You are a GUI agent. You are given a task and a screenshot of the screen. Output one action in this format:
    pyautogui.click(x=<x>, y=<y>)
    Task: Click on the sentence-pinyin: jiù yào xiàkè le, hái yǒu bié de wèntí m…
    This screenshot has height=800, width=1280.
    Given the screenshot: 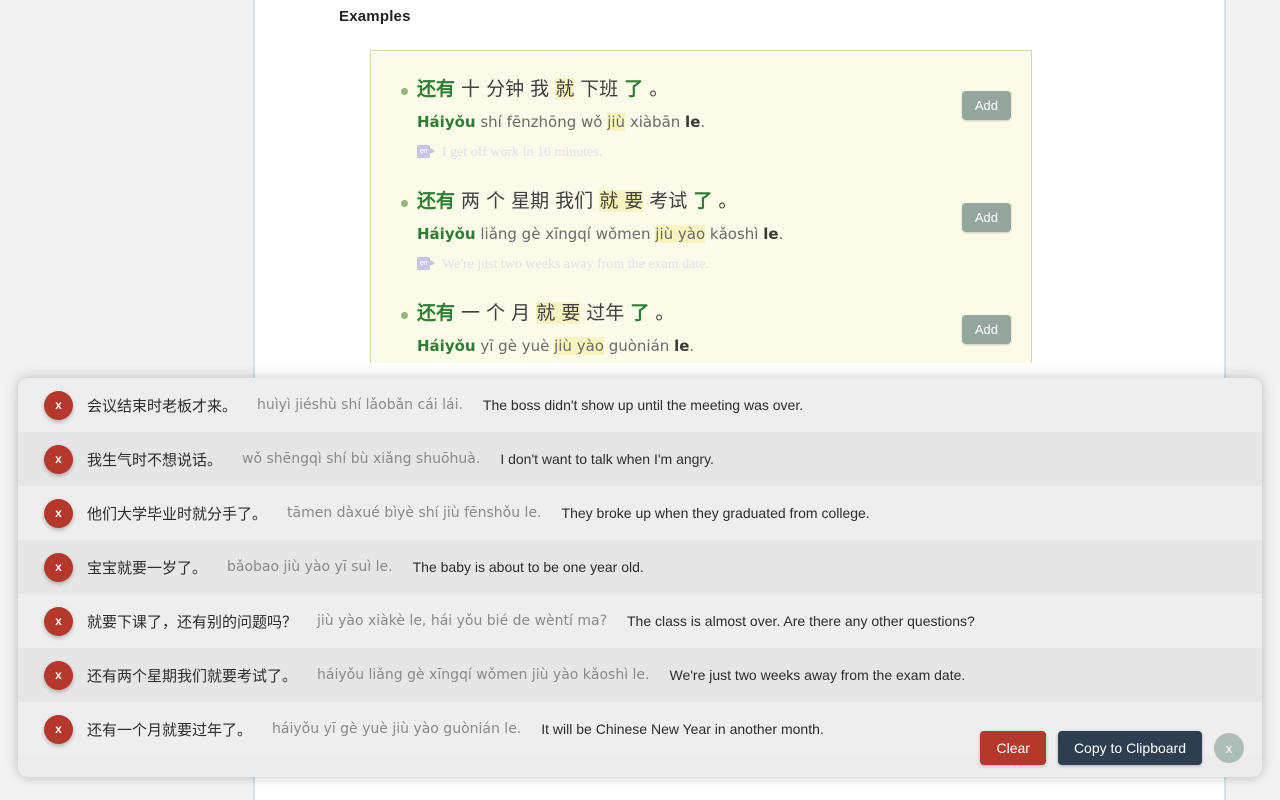 What is the action you would take?
    pyautogui.click(x=462, y=621)
    